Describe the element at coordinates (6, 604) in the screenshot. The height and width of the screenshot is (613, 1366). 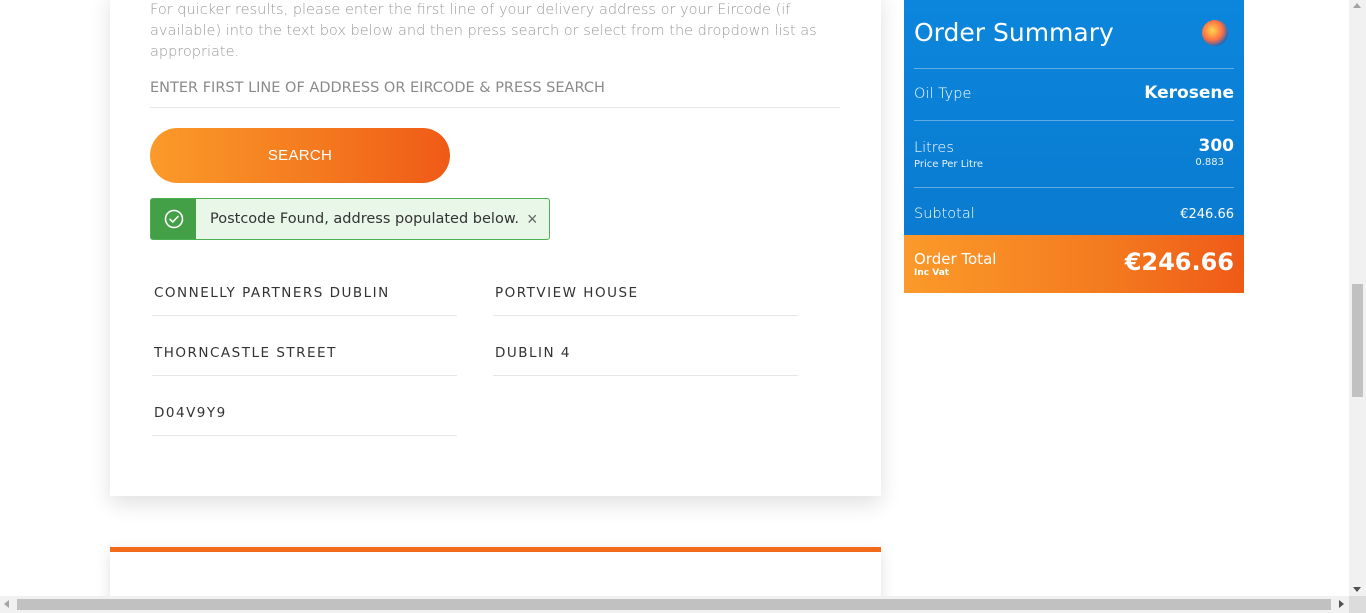
I see `scroll-left-arrow-icon` at that location.